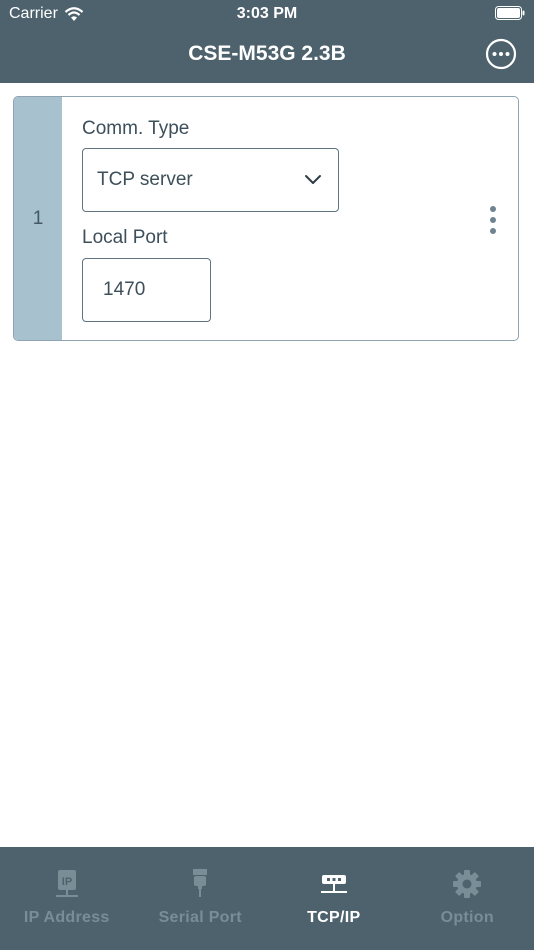 This screenshot has height=950, width=534. Describe the element at coordinates (493, 220) in the screenshot. I see `kebab-menu-icon` at that location.